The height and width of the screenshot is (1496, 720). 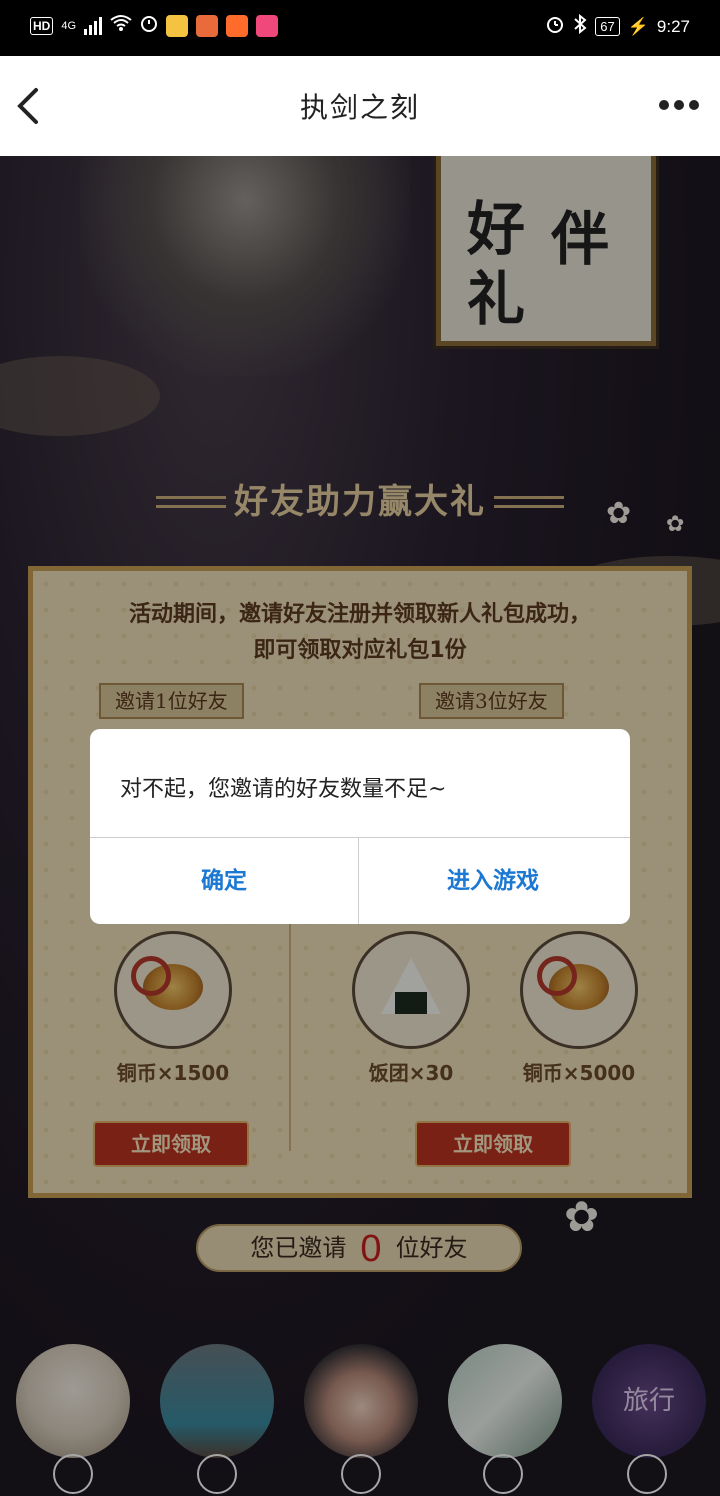 What do you see at coordinates (493, 881) in the screenshot?
I see `enter-game-button: 进入游戏` at bounding box center [493, 881].